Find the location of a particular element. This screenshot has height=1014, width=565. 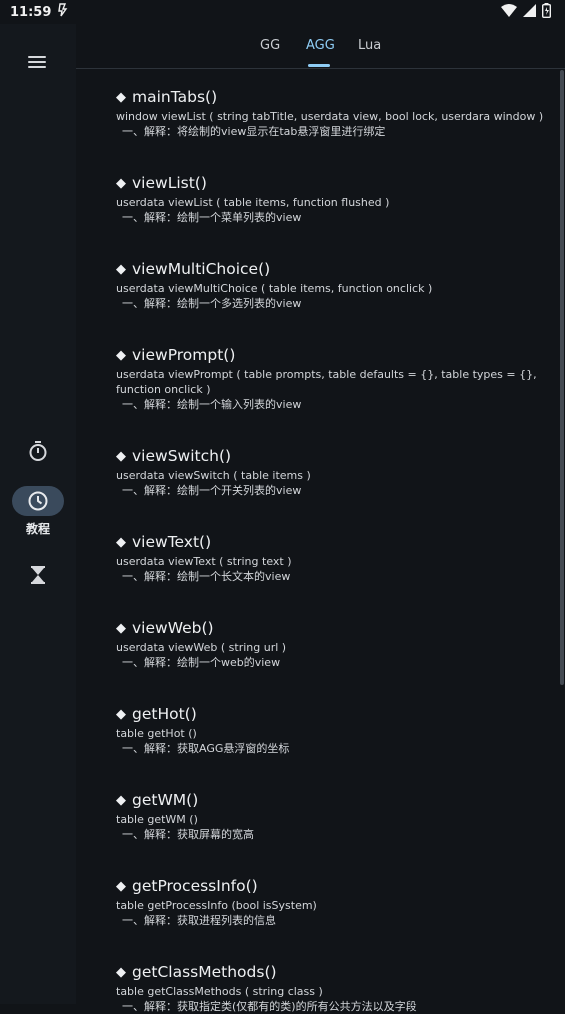

entry-signature: table getProcessInfo (bool isSystem) is located at coordinates (216, 905).